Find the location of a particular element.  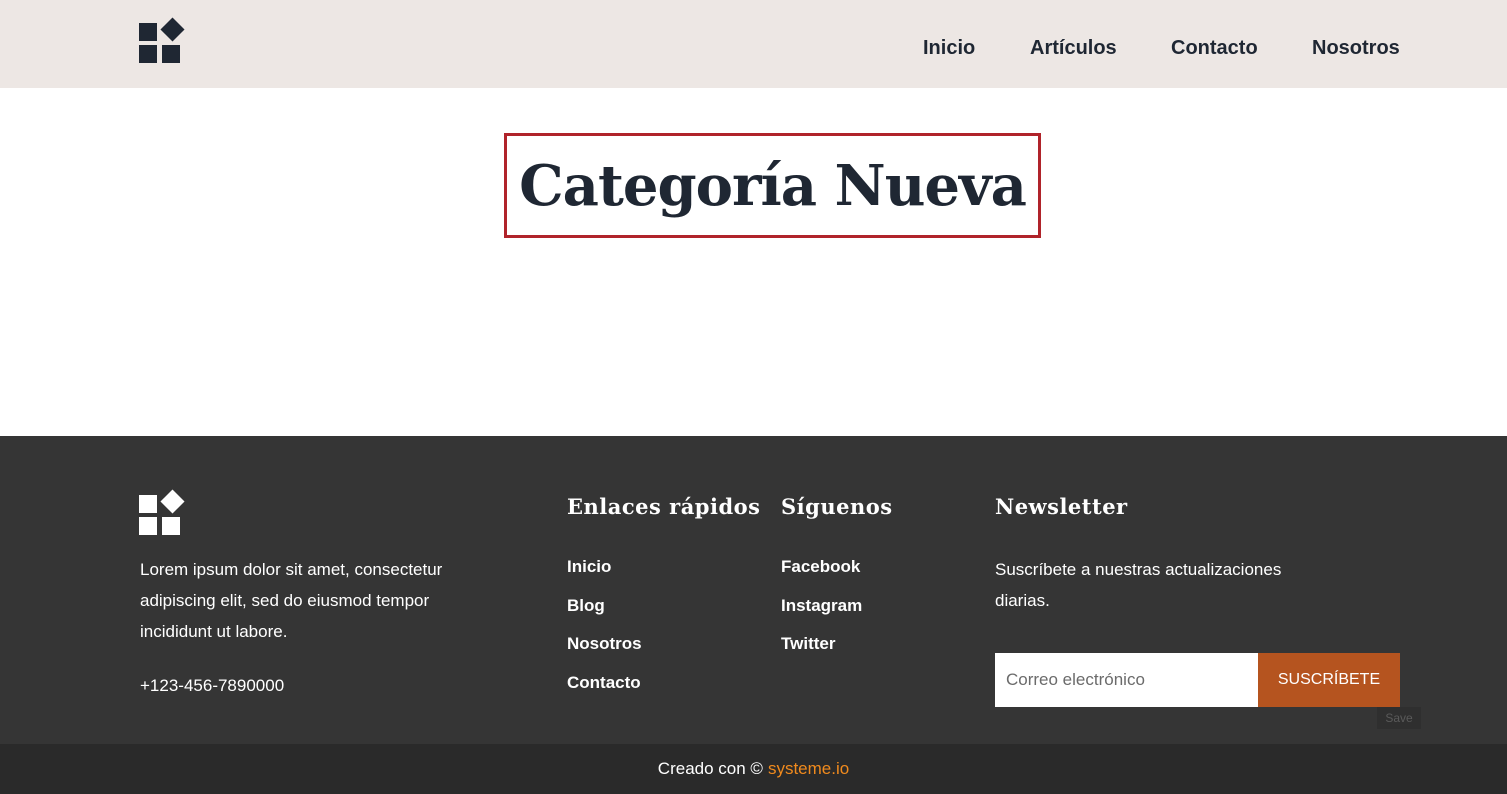

follow-title: Síguenos is located at coordinates (837, 506).